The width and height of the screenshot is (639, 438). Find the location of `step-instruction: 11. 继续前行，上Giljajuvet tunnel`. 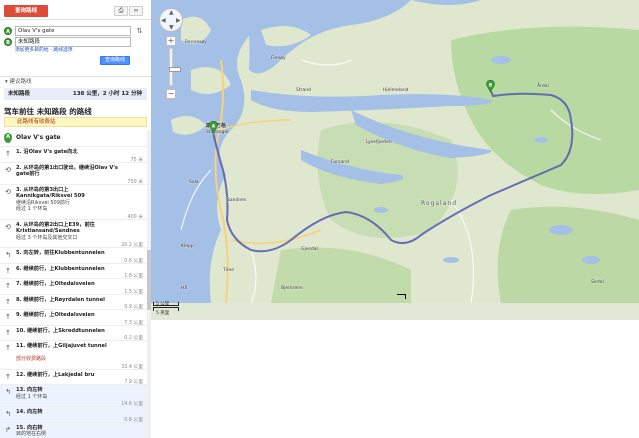

step-instruction: 11. 继续前行，上Giljajuvet tunnel is located at coordinates (61, 346).